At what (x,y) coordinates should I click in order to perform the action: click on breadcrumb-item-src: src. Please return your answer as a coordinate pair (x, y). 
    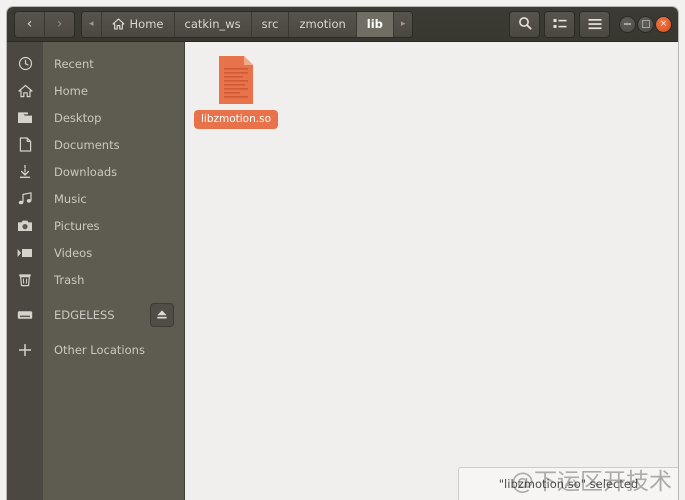
    Looking at the image, I should click on (270, 24).